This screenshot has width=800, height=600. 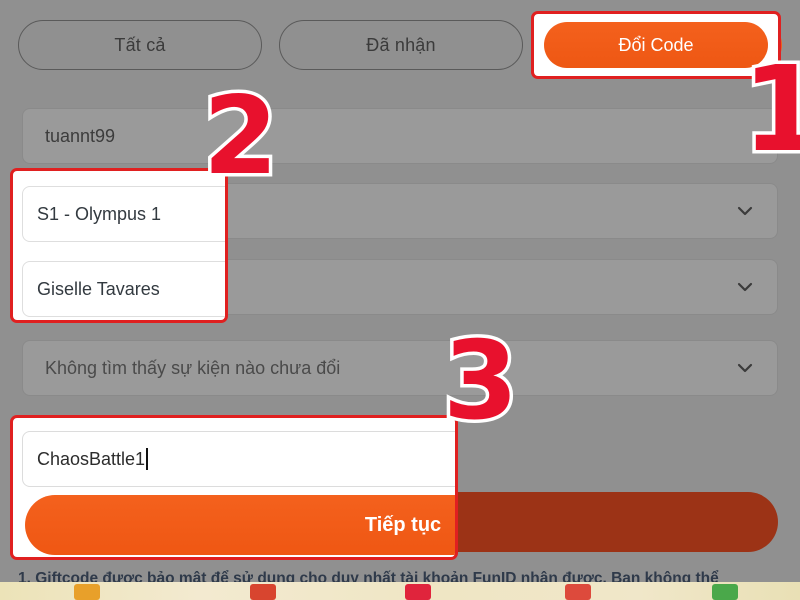 I want to click on tab-da-nhan: Đã nhận, so click(x=401, y=45).